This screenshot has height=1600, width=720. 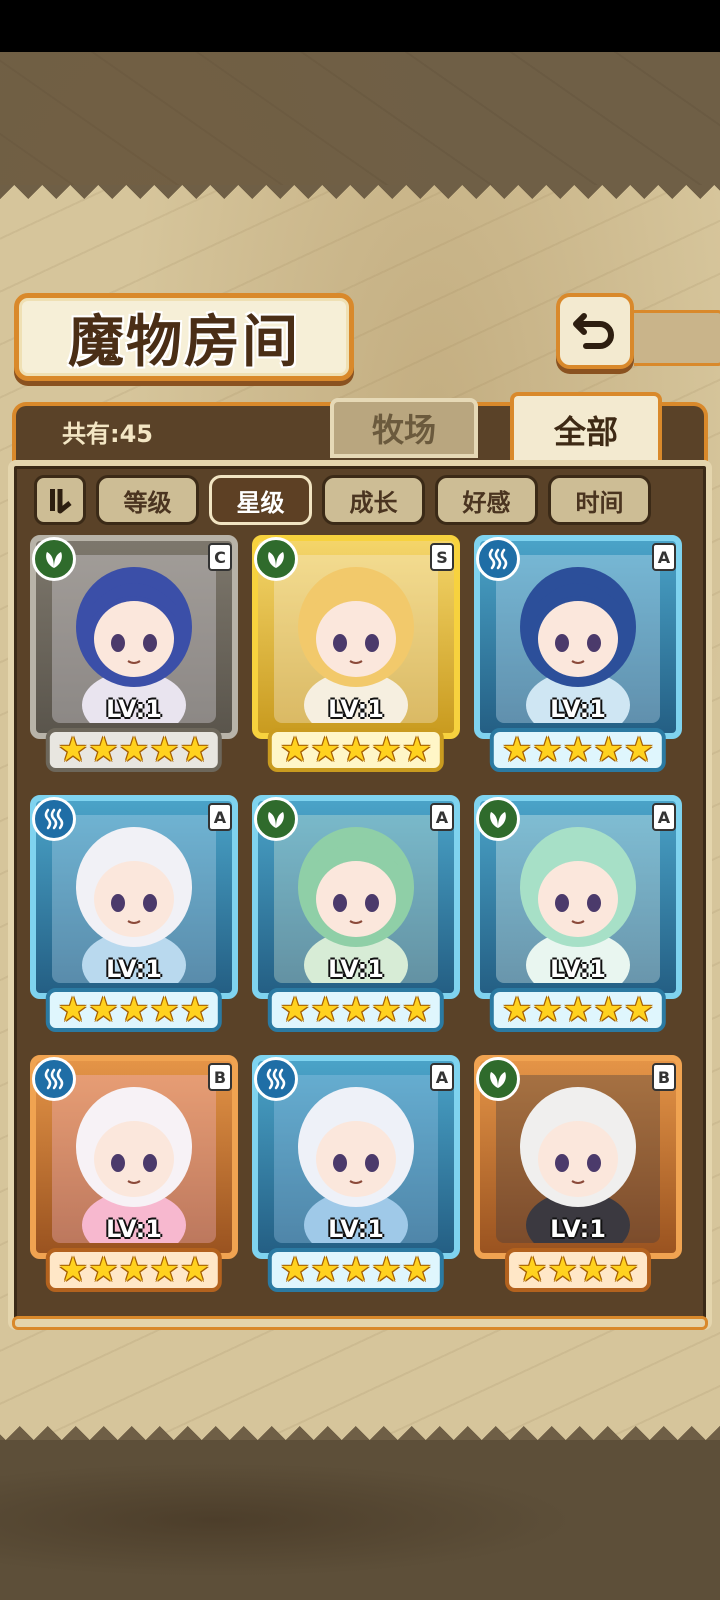 I want to click on torn-edge-top, so click(x=360, y=199).